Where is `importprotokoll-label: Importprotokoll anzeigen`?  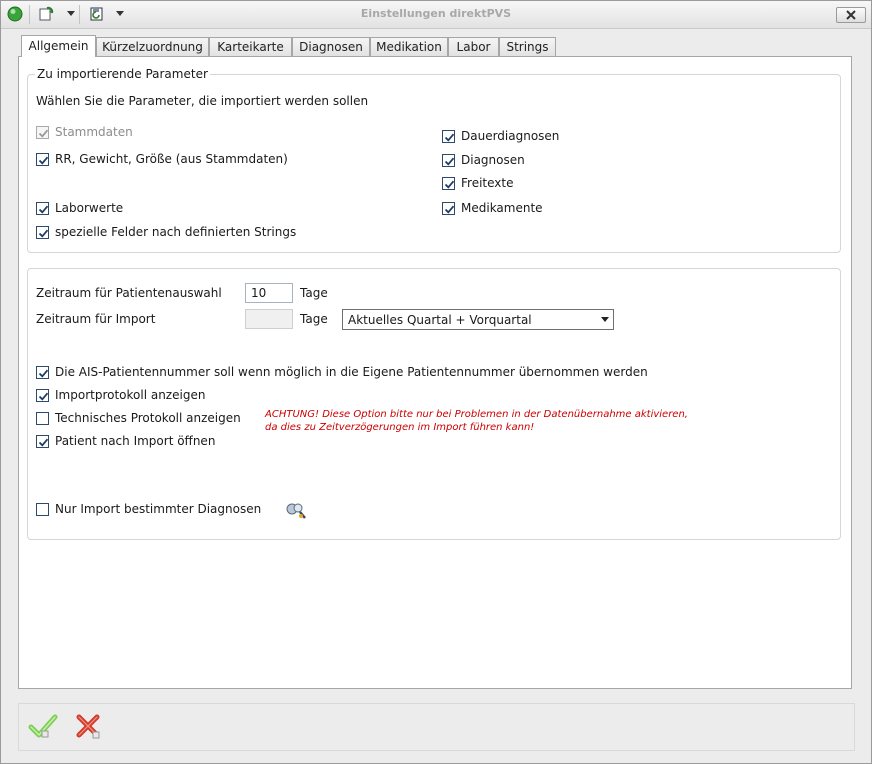 importprotokoll-label: Importprotokoll anzeigen is located at coordinates (130, 395).